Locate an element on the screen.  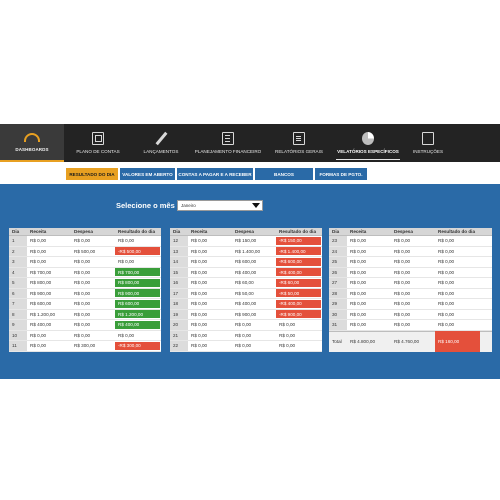
cell-dia: 19 is located at coordinates (179, 314).